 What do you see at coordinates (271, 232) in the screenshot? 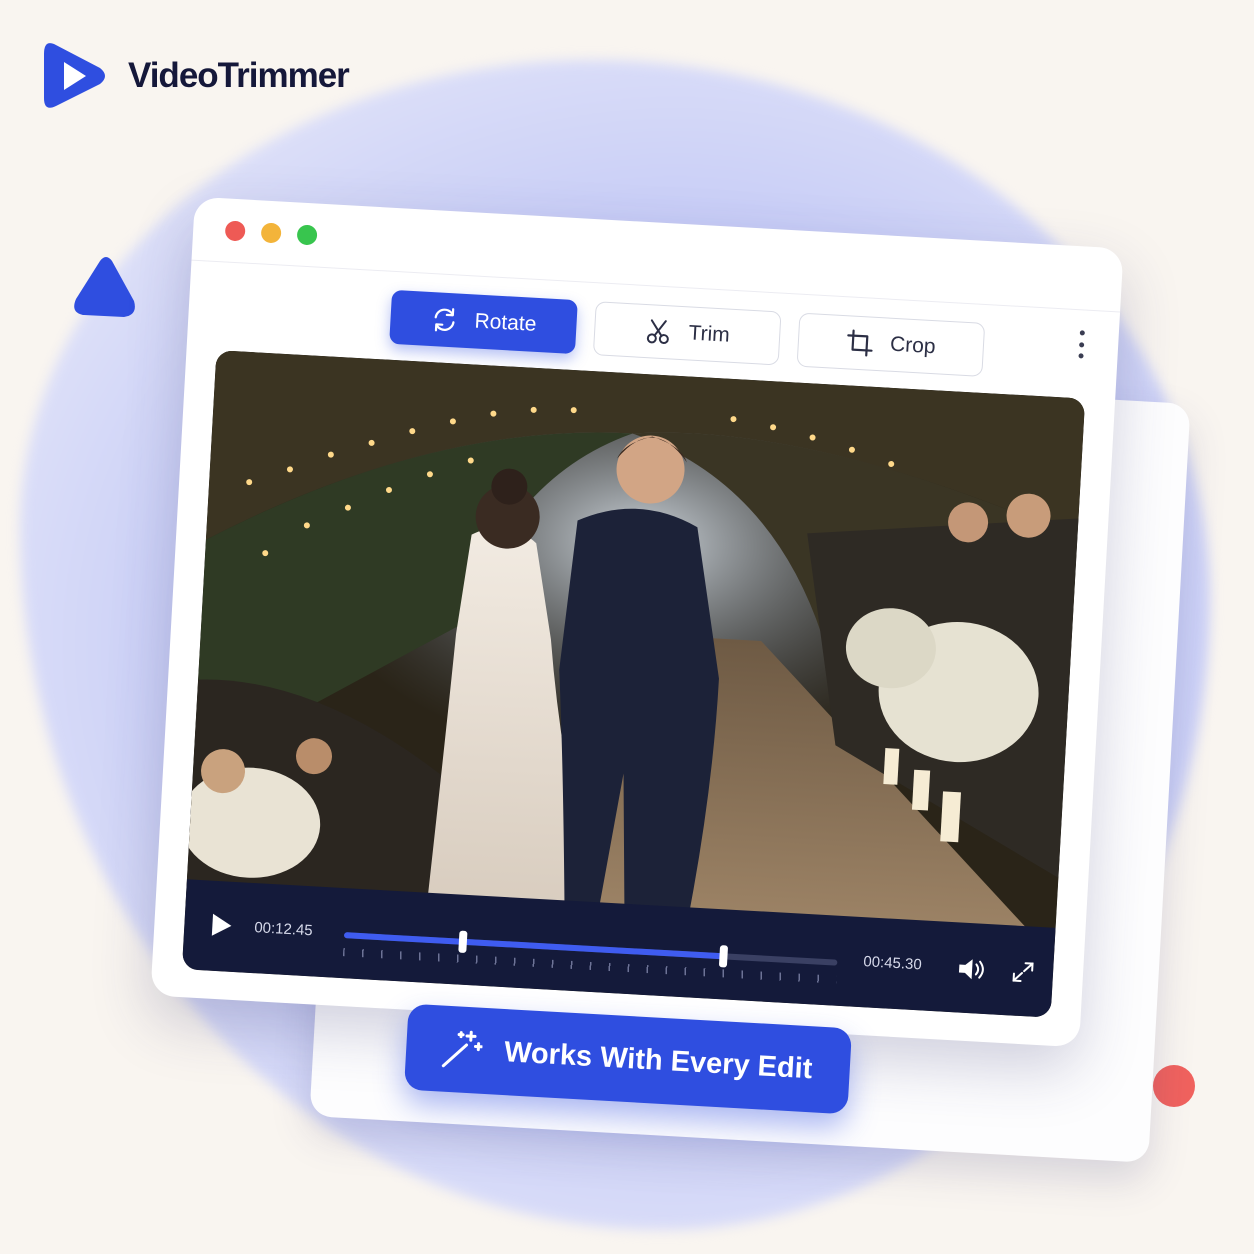
I see `minimize-window-button` at bounding box center [271, 232].